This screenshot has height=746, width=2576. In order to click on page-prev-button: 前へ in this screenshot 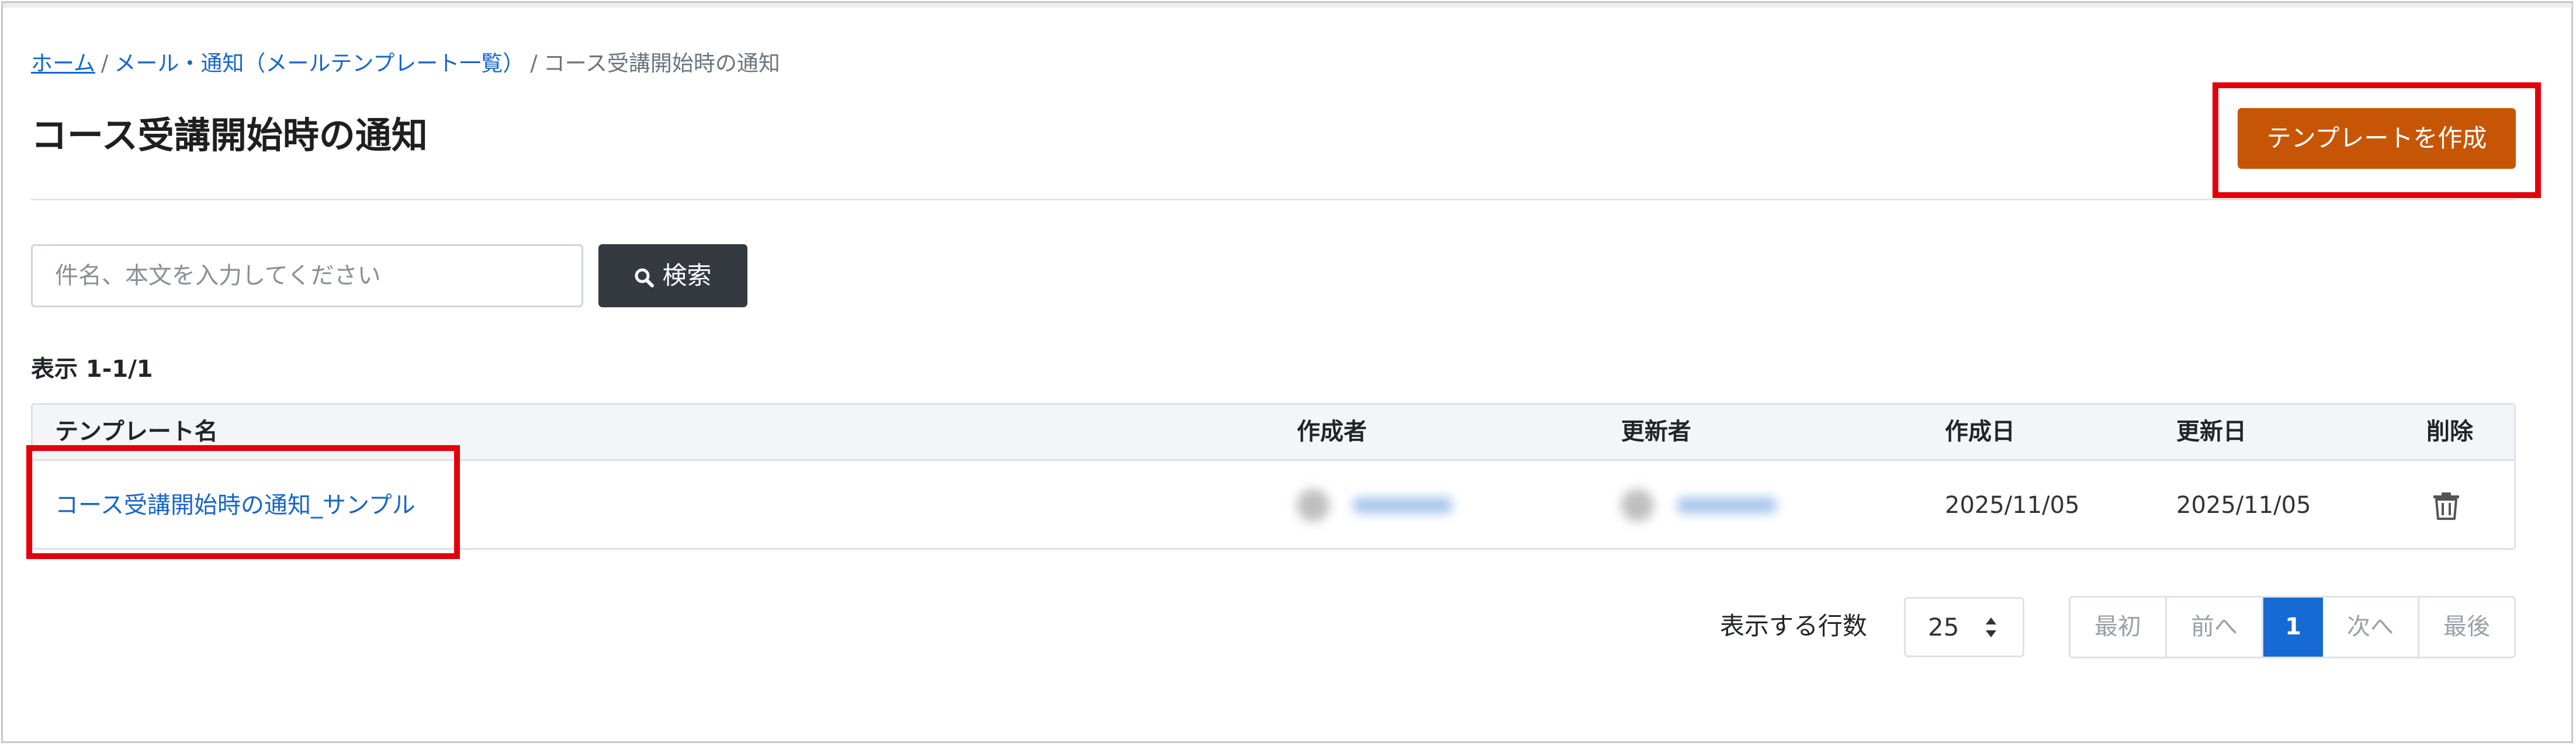, I will do `click(2215, 627)`.